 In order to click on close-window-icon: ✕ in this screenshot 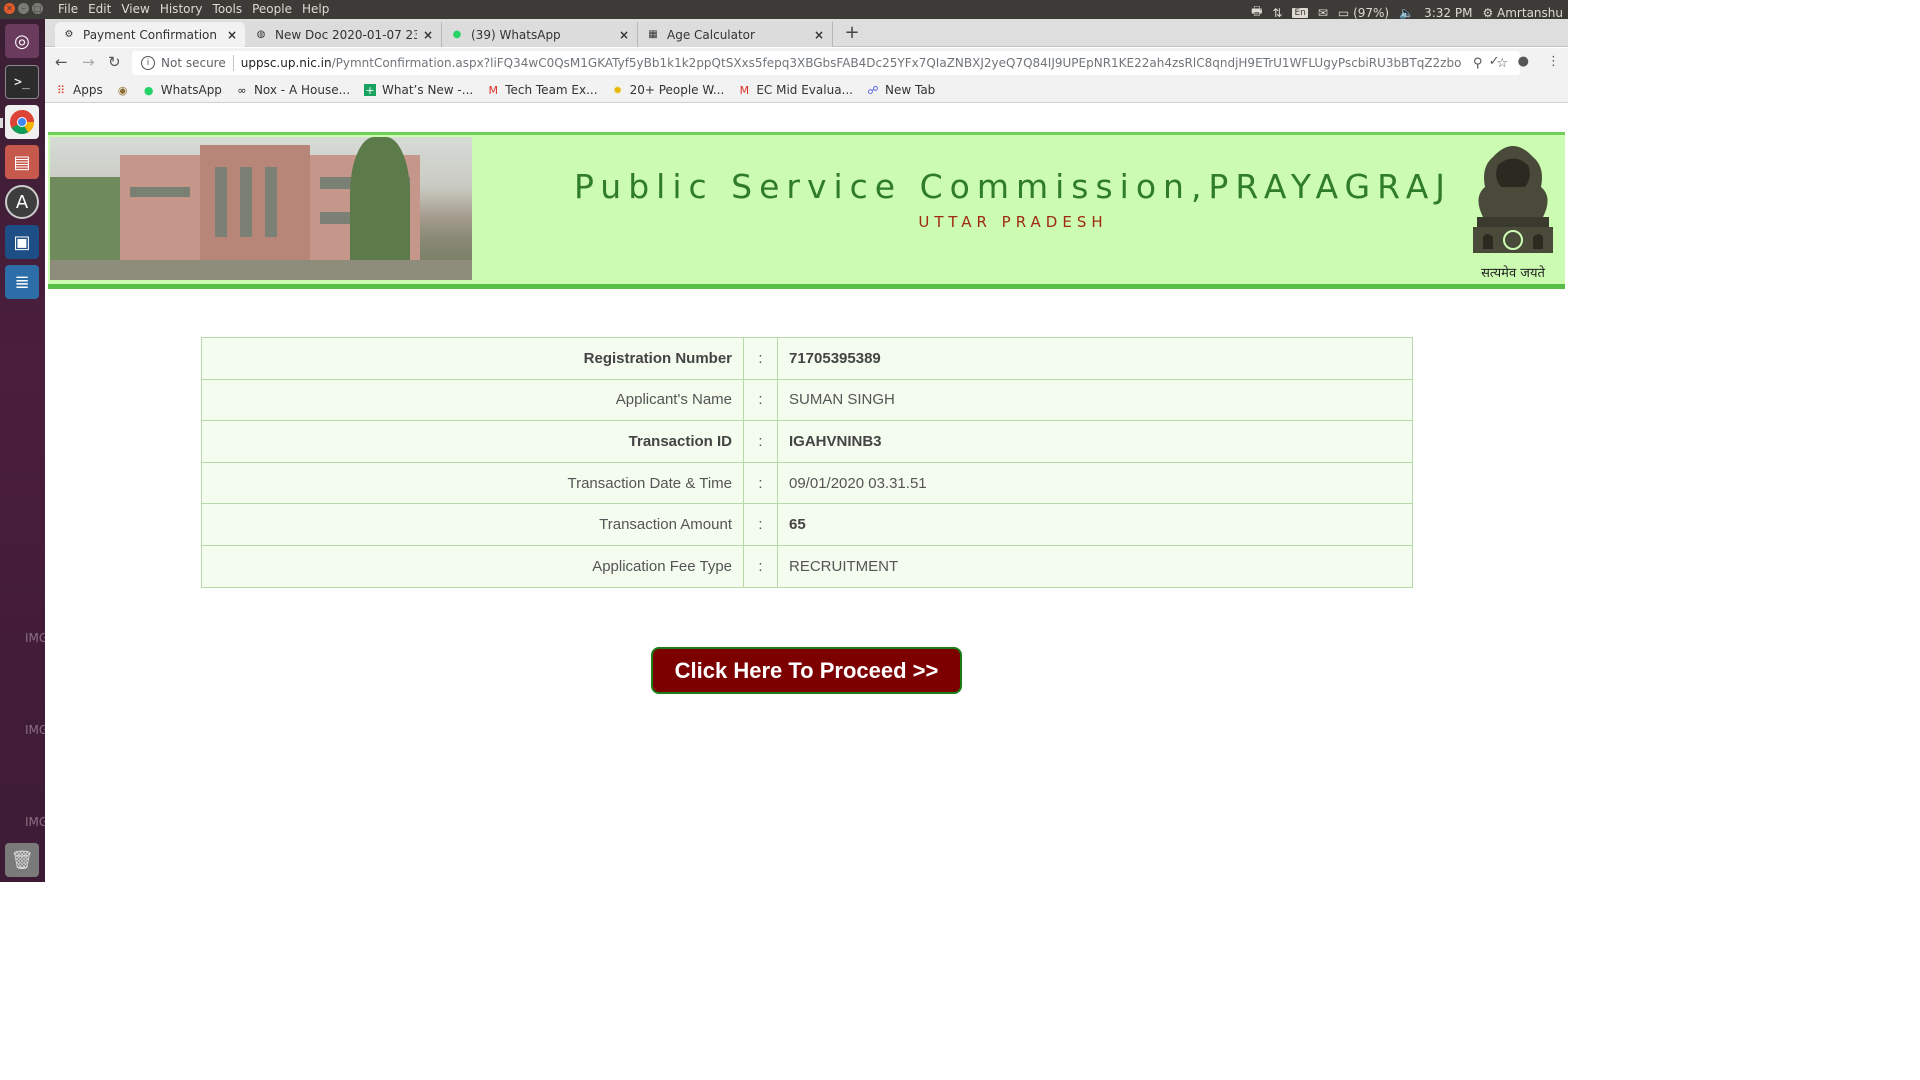, I will do `click(9, 8)`.